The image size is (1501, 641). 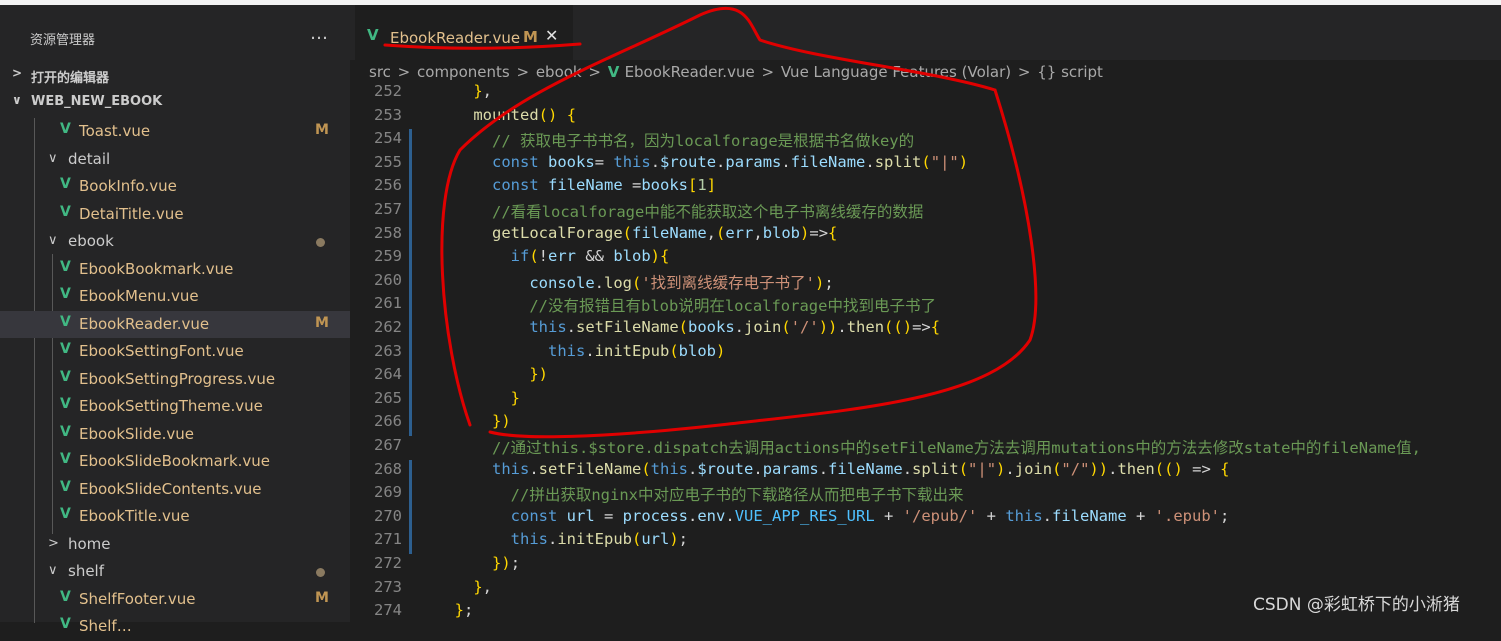 What do you see at coordinates (464, 32) in the screenshot?
I see `tab-ebookreader: V EbookReader.vue M ✕` at bounding box center [464, 32].